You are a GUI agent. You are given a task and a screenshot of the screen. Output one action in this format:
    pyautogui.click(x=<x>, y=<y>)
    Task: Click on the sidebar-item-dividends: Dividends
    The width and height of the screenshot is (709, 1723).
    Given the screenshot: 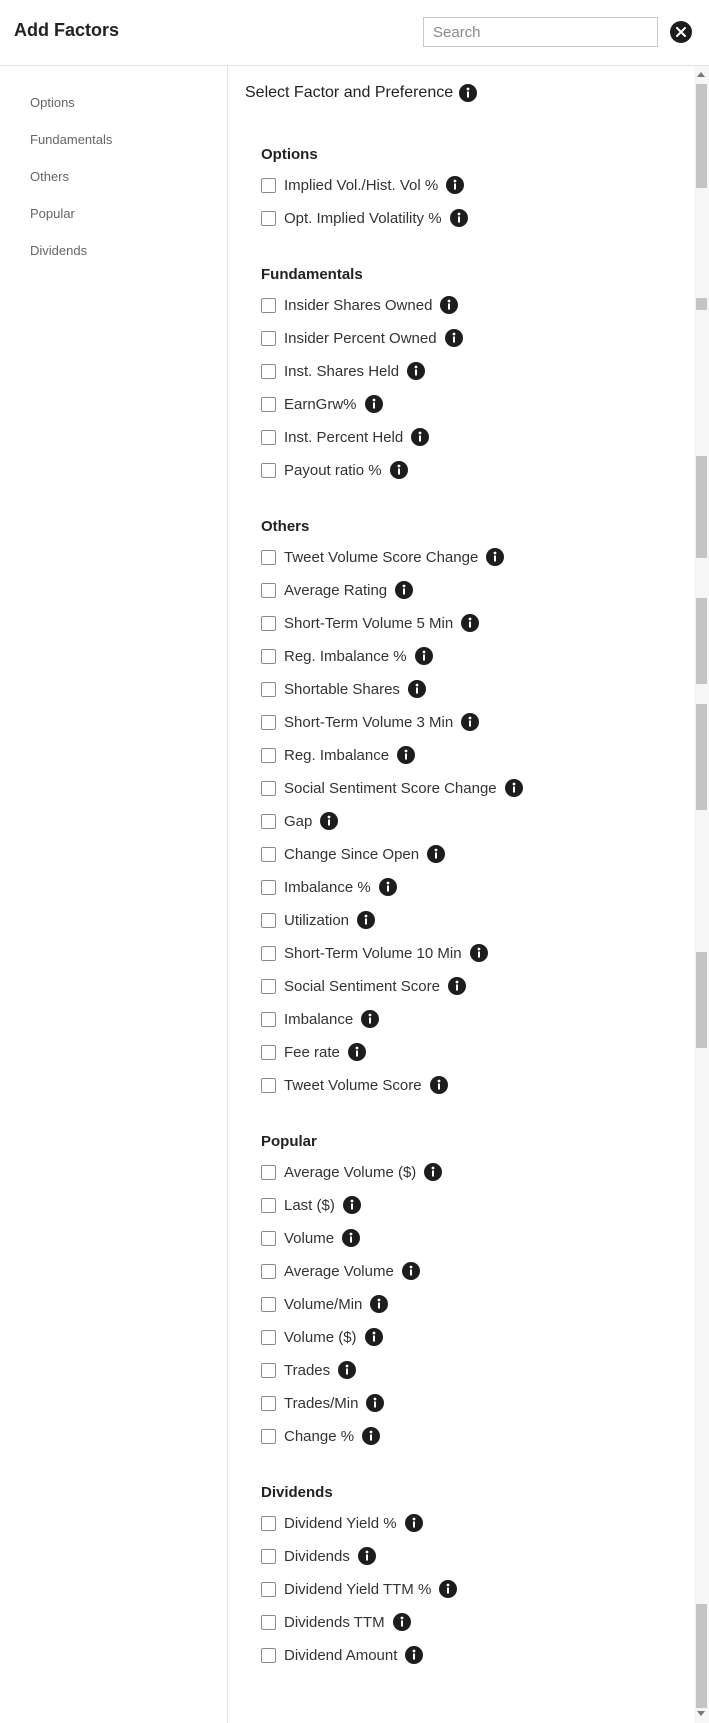 What is the action you would take?
    pyautogui.click(x=58, y=250)
    